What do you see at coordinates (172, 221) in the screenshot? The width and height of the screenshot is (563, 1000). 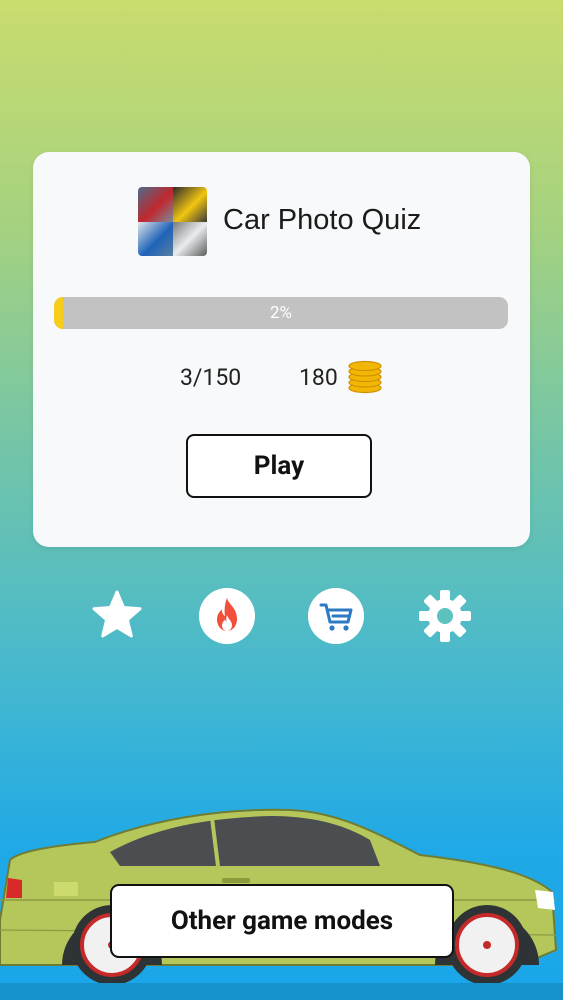 I see `car-collage-icon` at bounding box center [172, 221].